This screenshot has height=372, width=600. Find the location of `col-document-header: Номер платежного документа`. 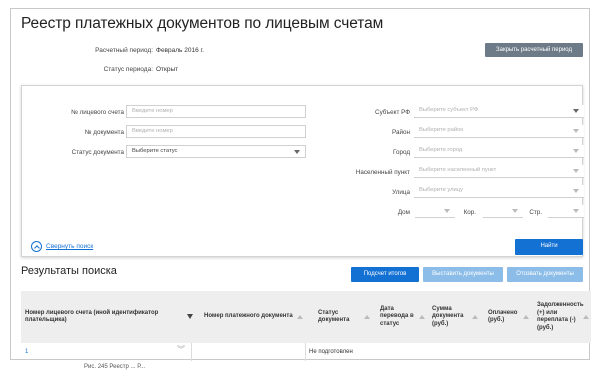

col-document-header: Номер платежного документа is located at coordinates (254, 317).